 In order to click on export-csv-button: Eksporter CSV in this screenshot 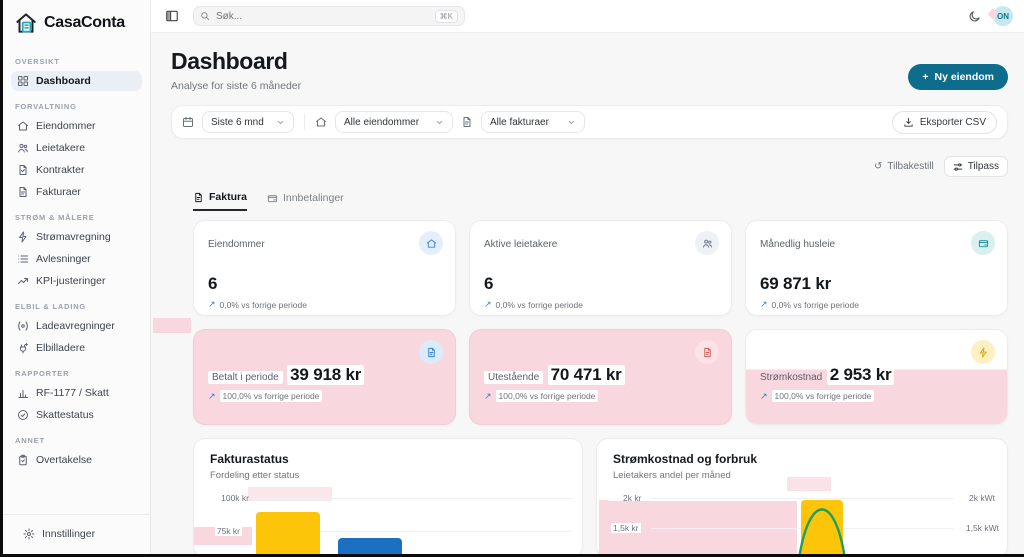, I will do `click(944, 122)`.